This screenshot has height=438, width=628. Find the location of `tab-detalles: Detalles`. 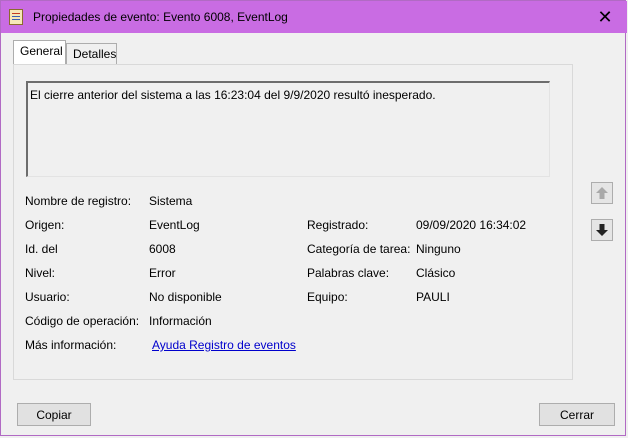

tab-detalles: Detalles is located at coordinates (91, 54).